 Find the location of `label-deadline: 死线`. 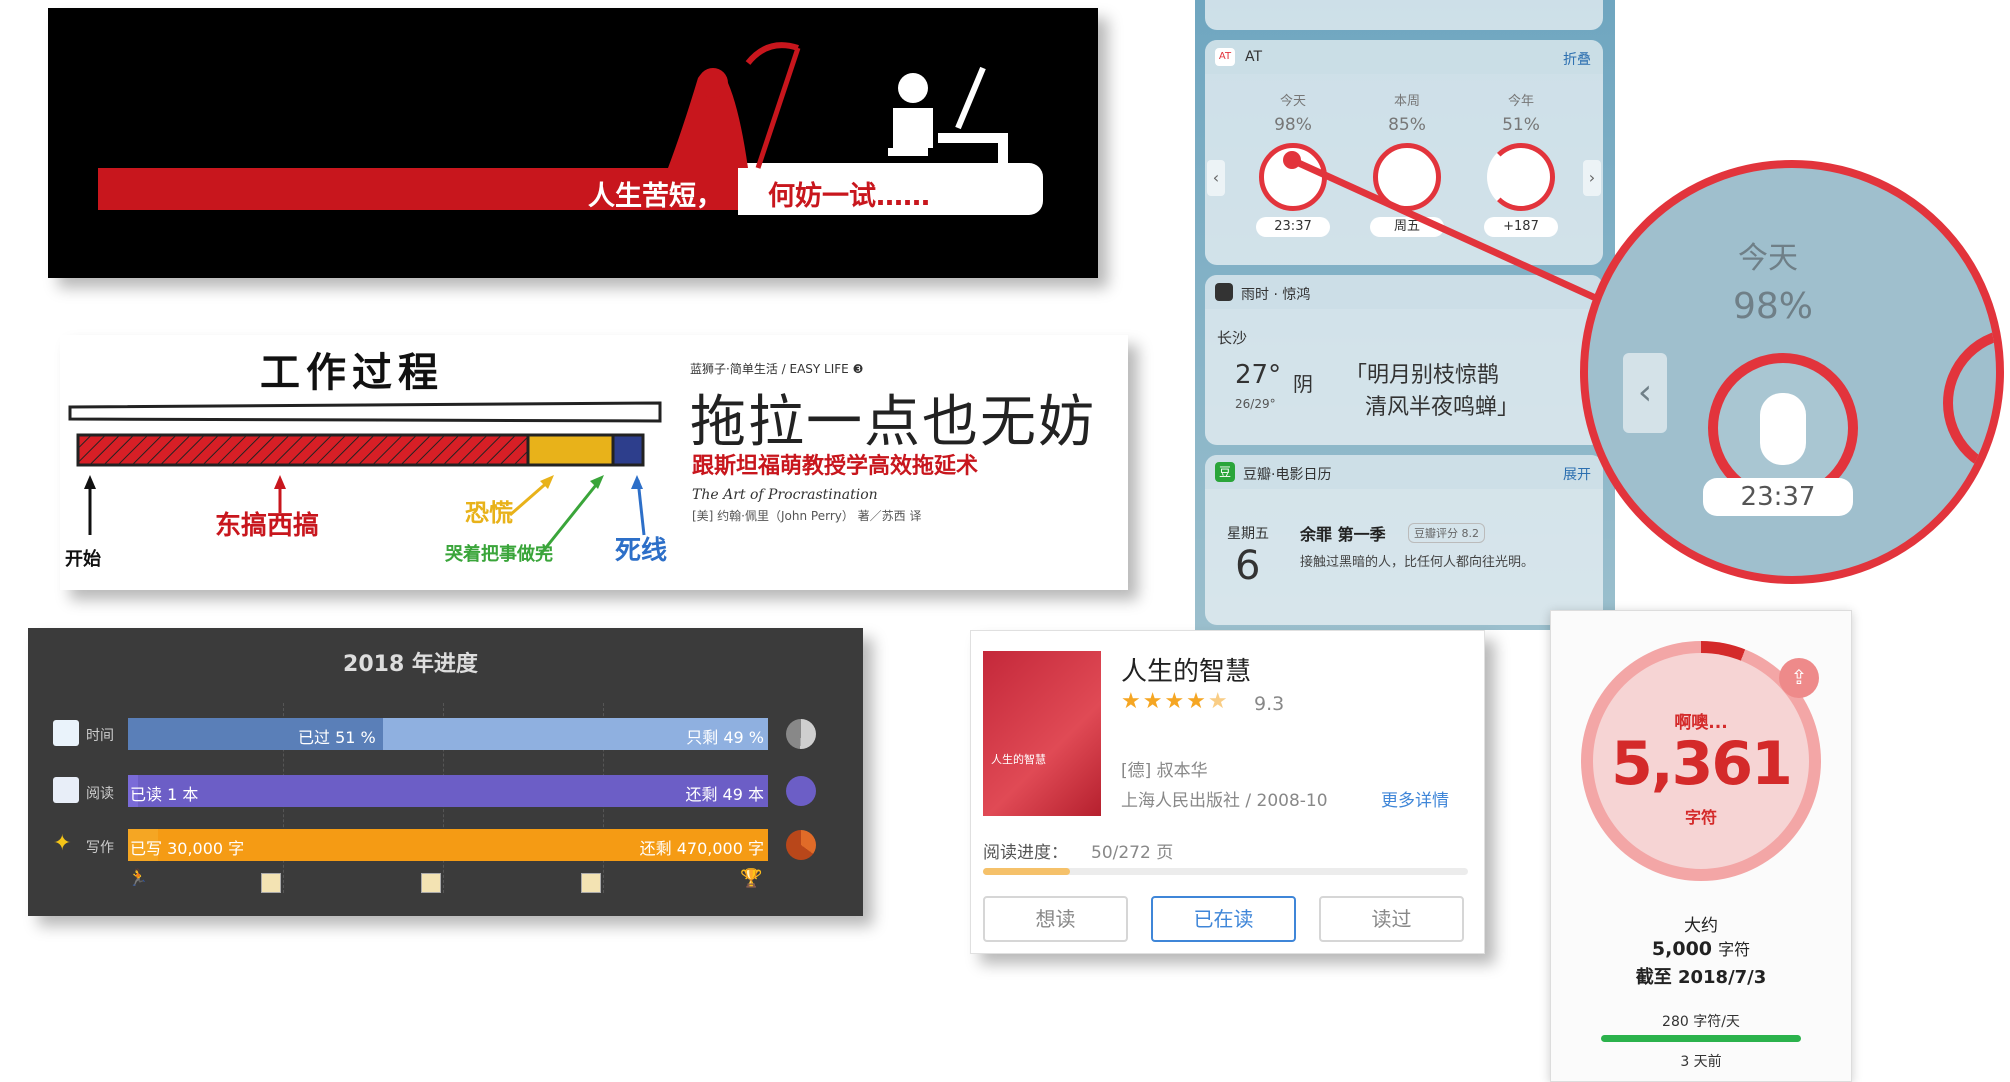

label-deadline: 死线 is located at coordinates (641, 551).